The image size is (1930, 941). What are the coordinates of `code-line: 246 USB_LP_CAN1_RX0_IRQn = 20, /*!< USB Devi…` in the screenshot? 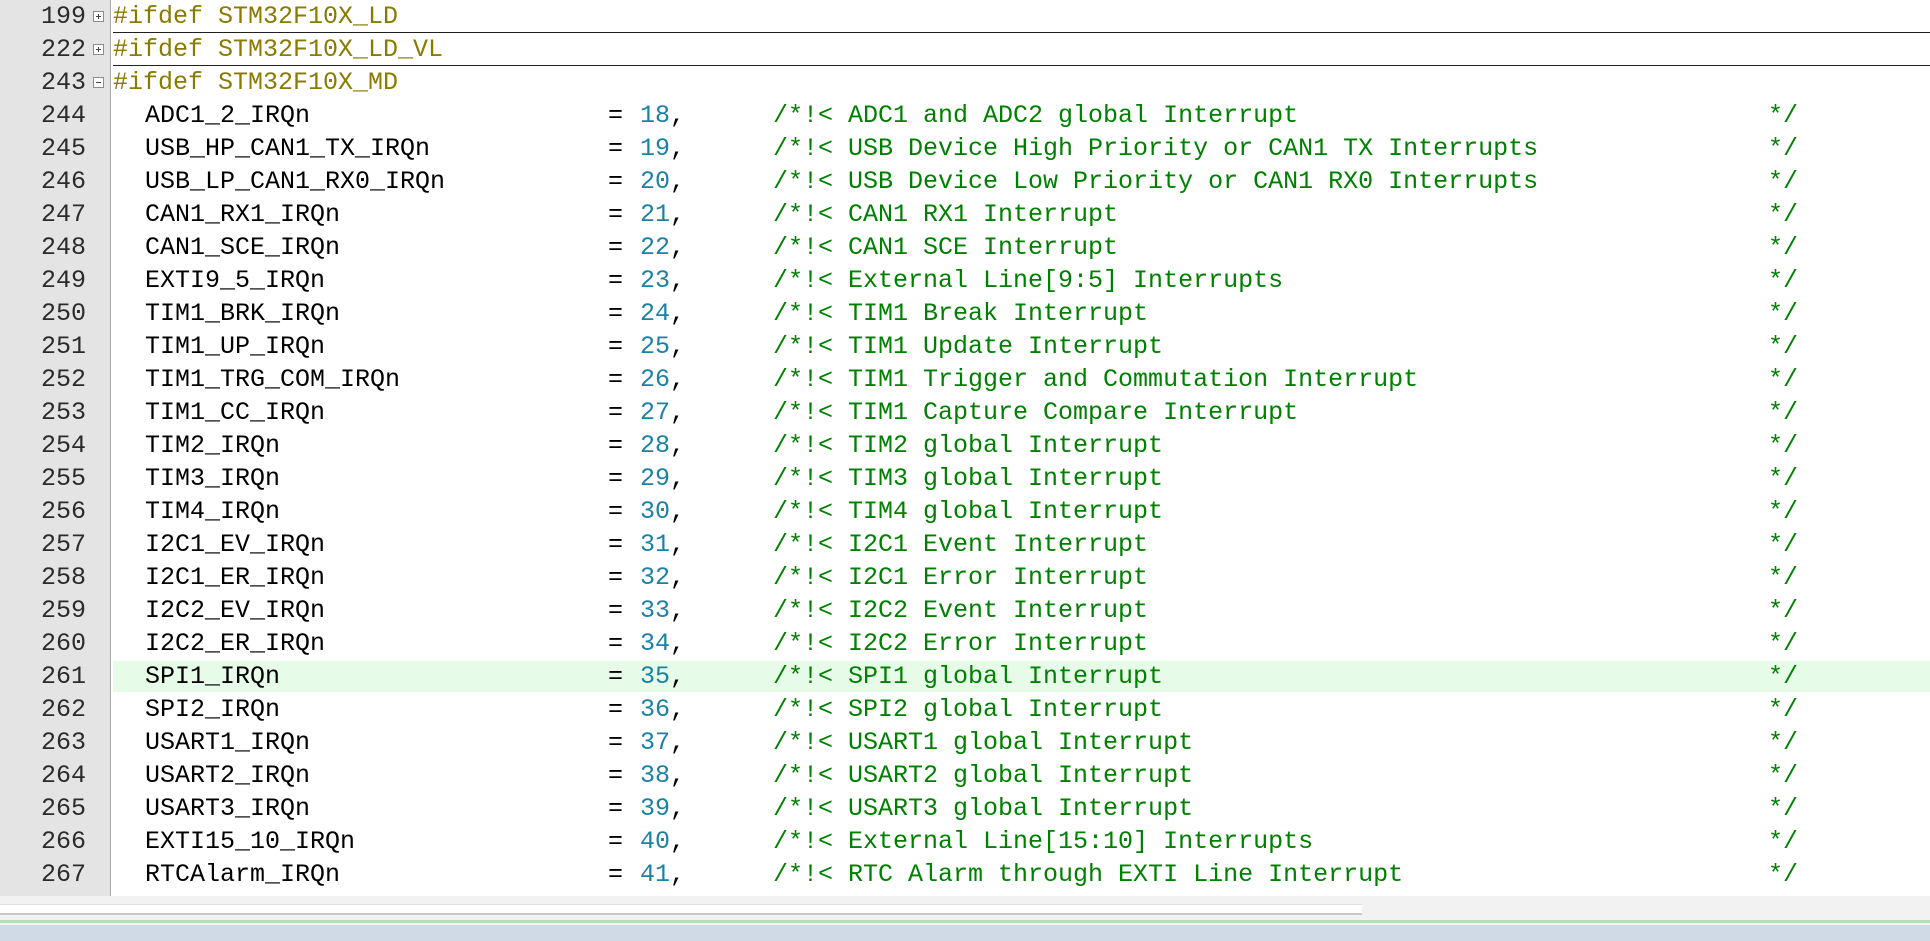 It's located at (965, 181).